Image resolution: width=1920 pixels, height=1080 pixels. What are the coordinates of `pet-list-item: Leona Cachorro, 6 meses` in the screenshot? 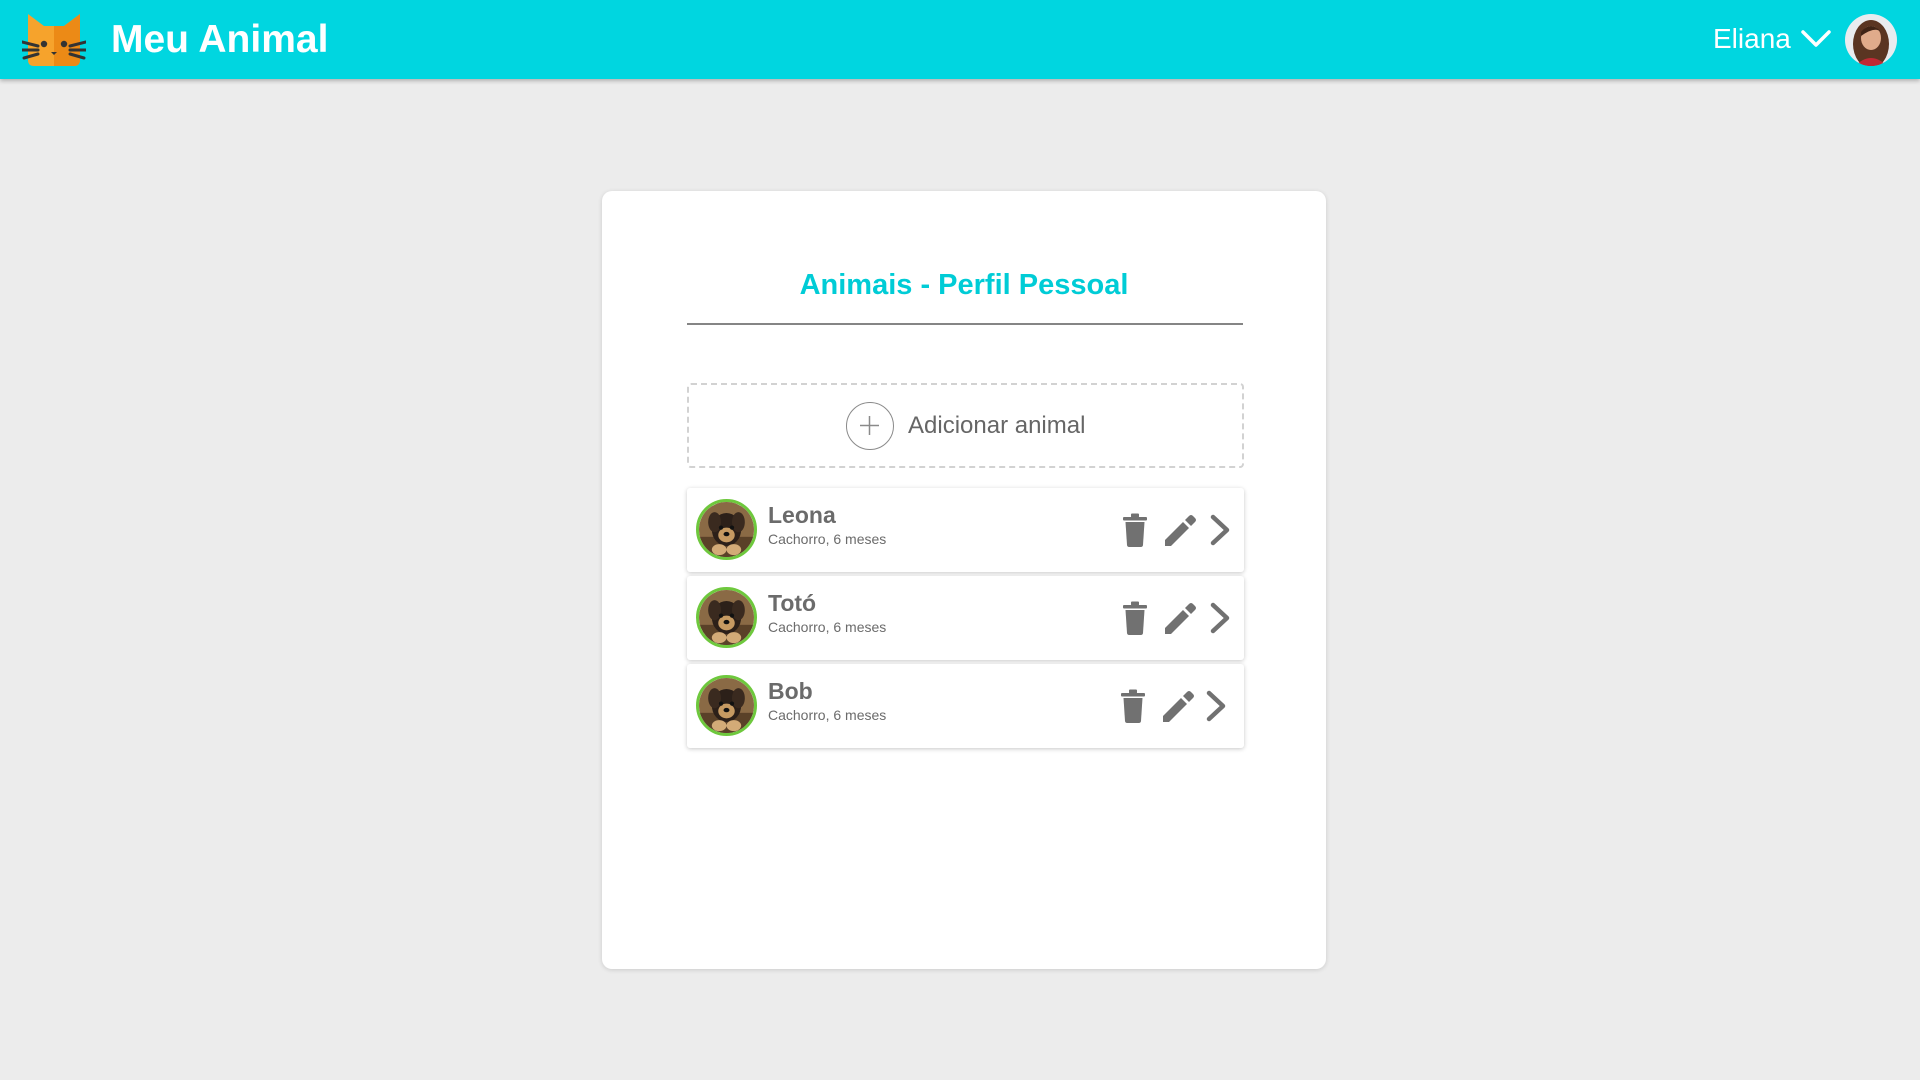 It's located at (965, 530).